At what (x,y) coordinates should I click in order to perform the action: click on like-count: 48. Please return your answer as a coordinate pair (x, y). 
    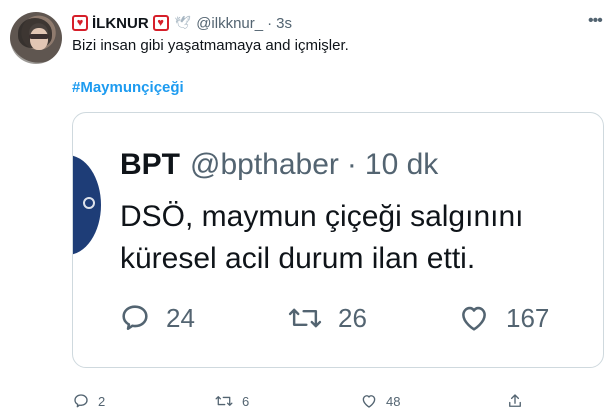
    Looking at the image, I should click on (393, 401).